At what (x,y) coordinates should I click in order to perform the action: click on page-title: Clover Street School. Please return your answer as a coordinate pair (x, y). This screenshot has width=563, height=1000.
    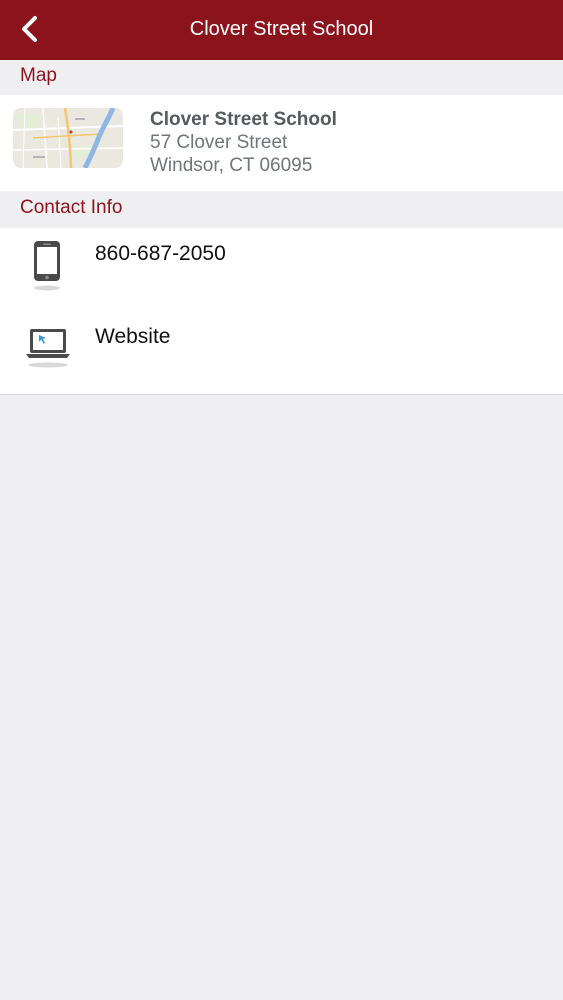
    Looking at the image, I should click on (281, 29).